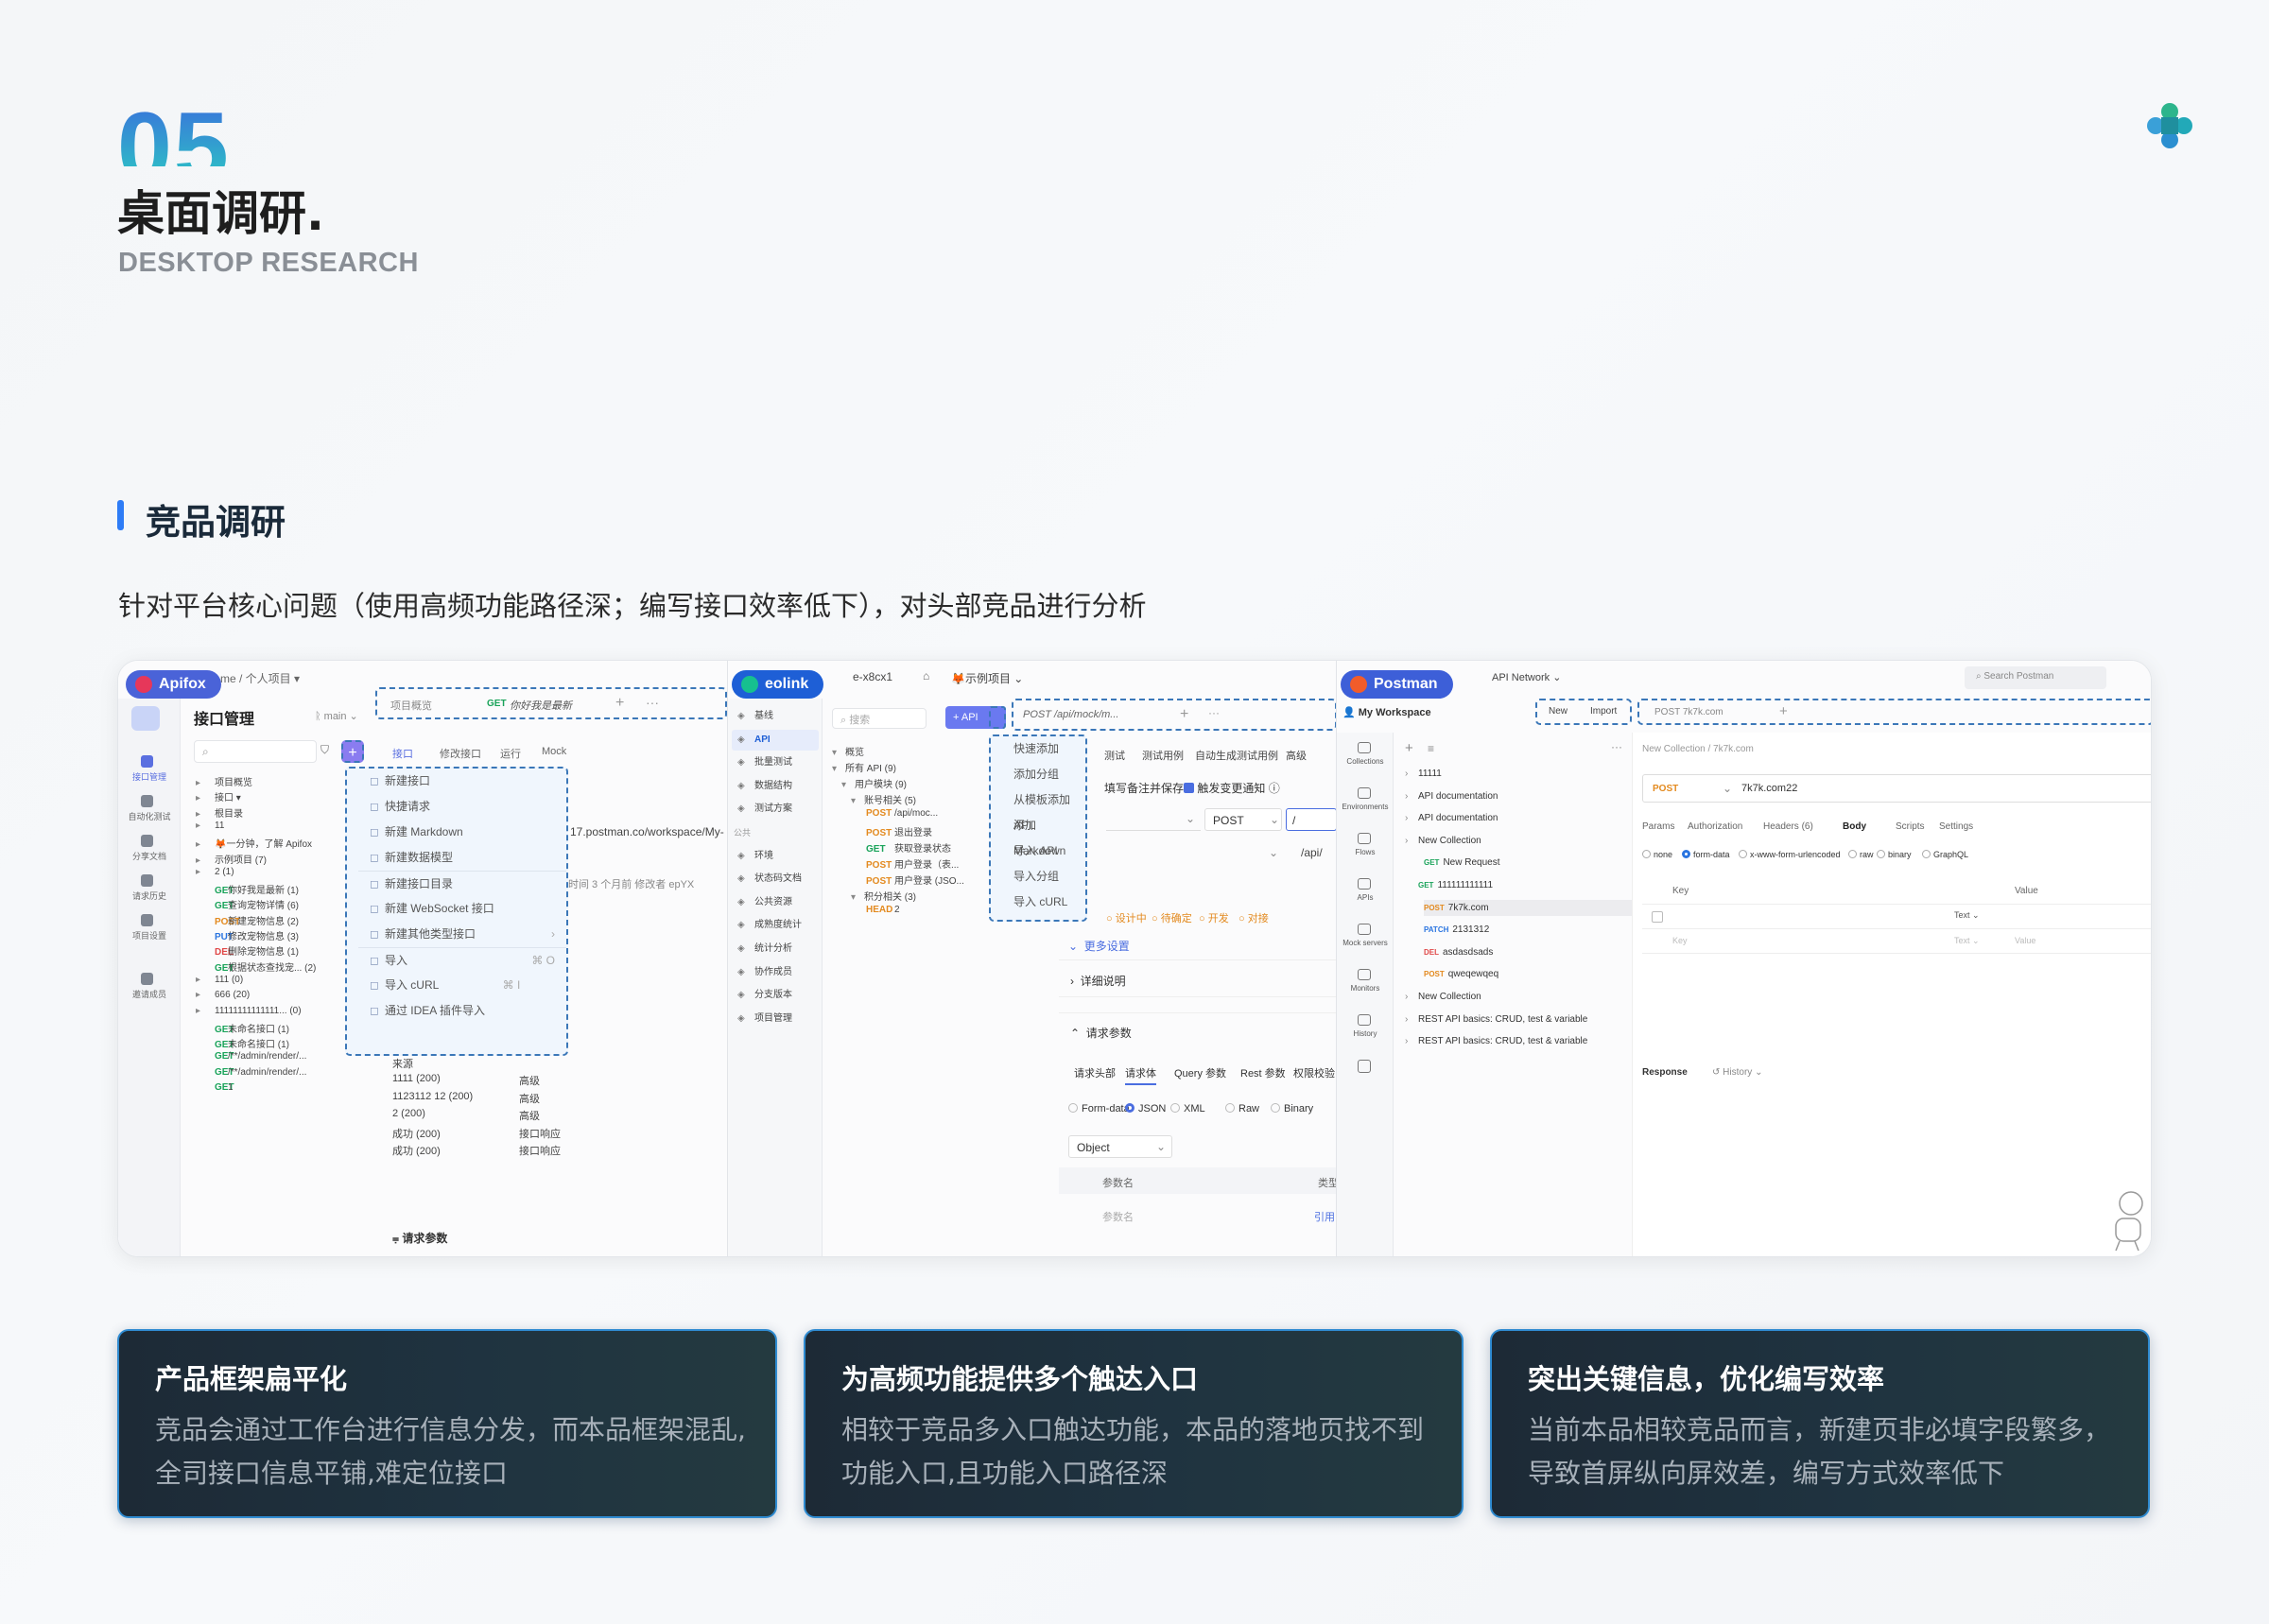  I want to click on status-option-3: ○ 对接, so click(1253, 917).